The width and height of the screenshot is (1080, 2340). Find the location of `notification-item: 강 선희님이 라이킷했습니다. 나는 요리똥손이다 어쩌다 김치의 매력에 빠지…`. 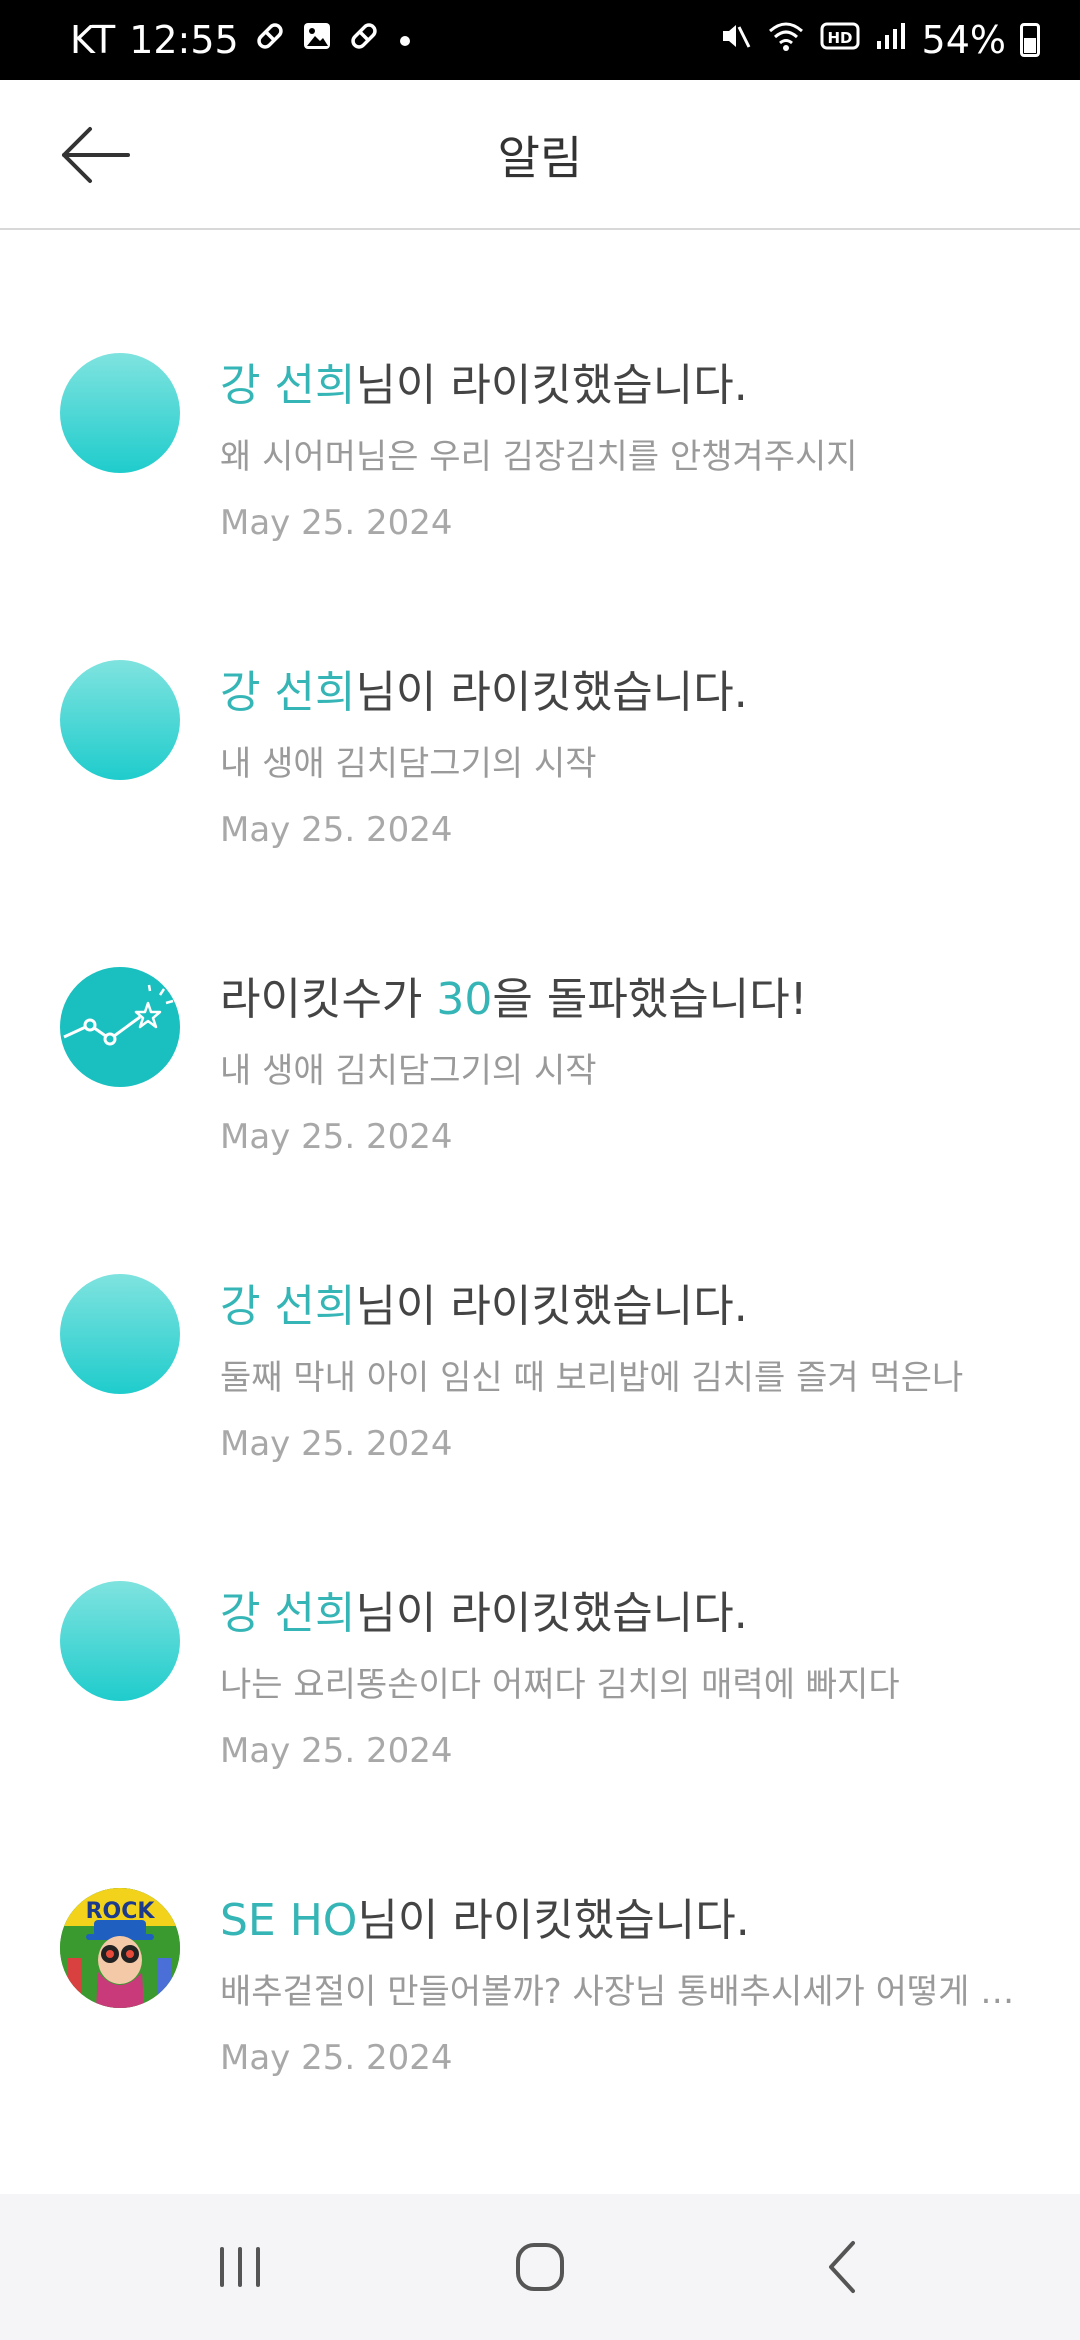

notification-item: 강 선희님이 라이킷했습니다. 나는 요리똥손이다 어쩌다 김치의 매력에 빠지… is located at coordinates (540, 1731).